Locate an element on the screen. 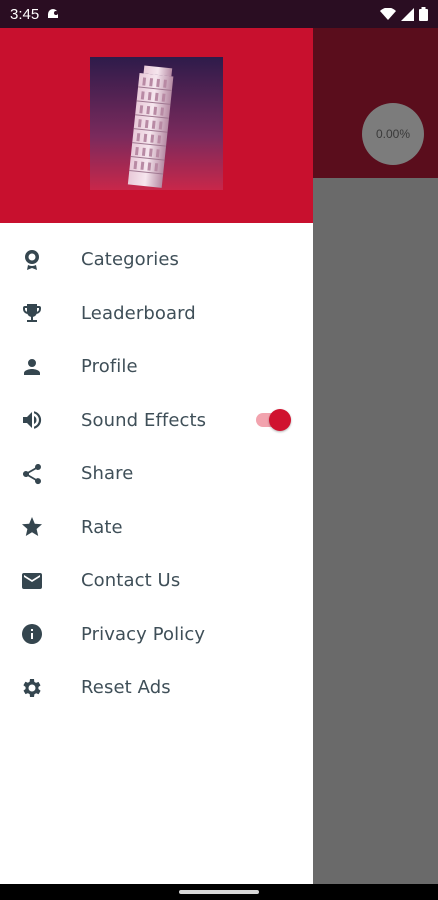 This screenshot has width=438, height=900. system-navigation-bar is located at coordinates (219, 892).